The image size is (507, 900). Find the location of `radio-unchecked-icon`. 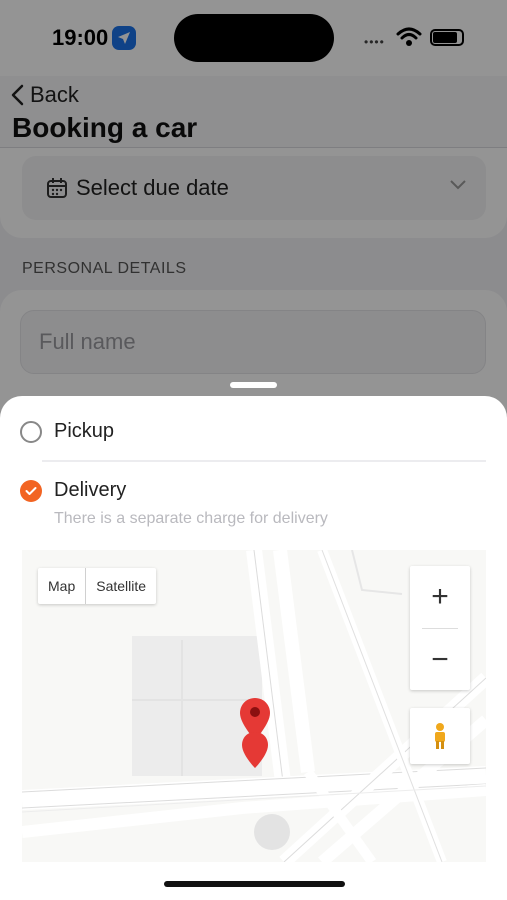

radio-unchecked-icon is located at coordinates (31, 431).